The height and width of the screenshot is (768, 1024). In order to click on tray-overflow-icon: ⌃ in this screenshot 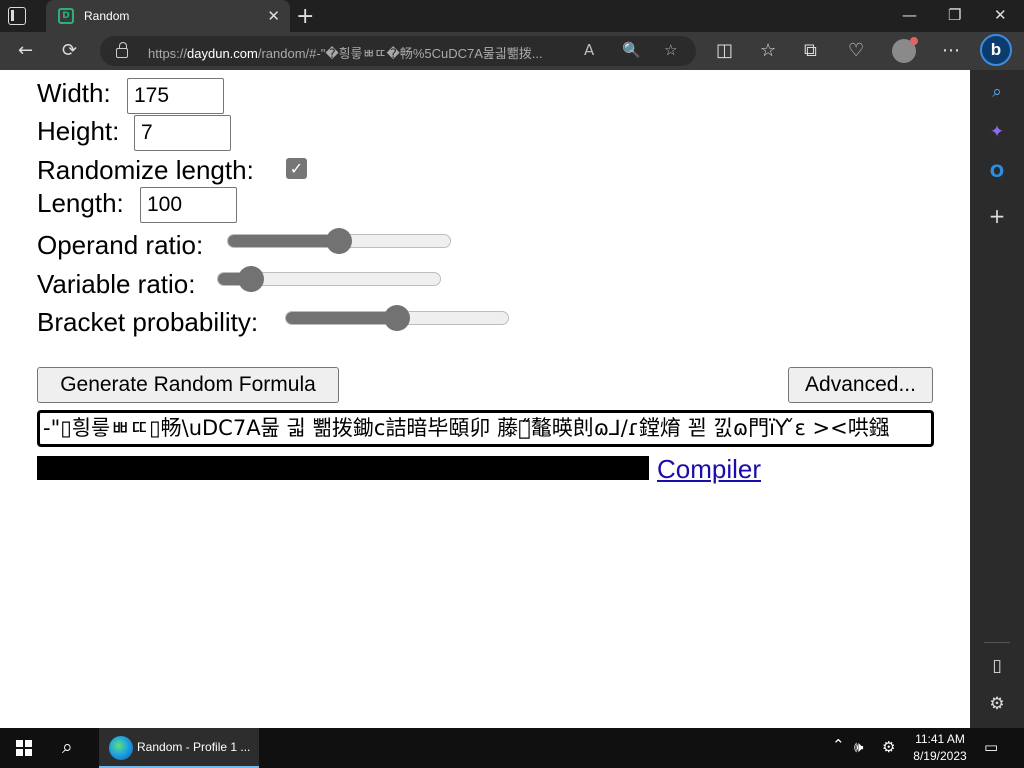, I will do `click(838, 745)`.